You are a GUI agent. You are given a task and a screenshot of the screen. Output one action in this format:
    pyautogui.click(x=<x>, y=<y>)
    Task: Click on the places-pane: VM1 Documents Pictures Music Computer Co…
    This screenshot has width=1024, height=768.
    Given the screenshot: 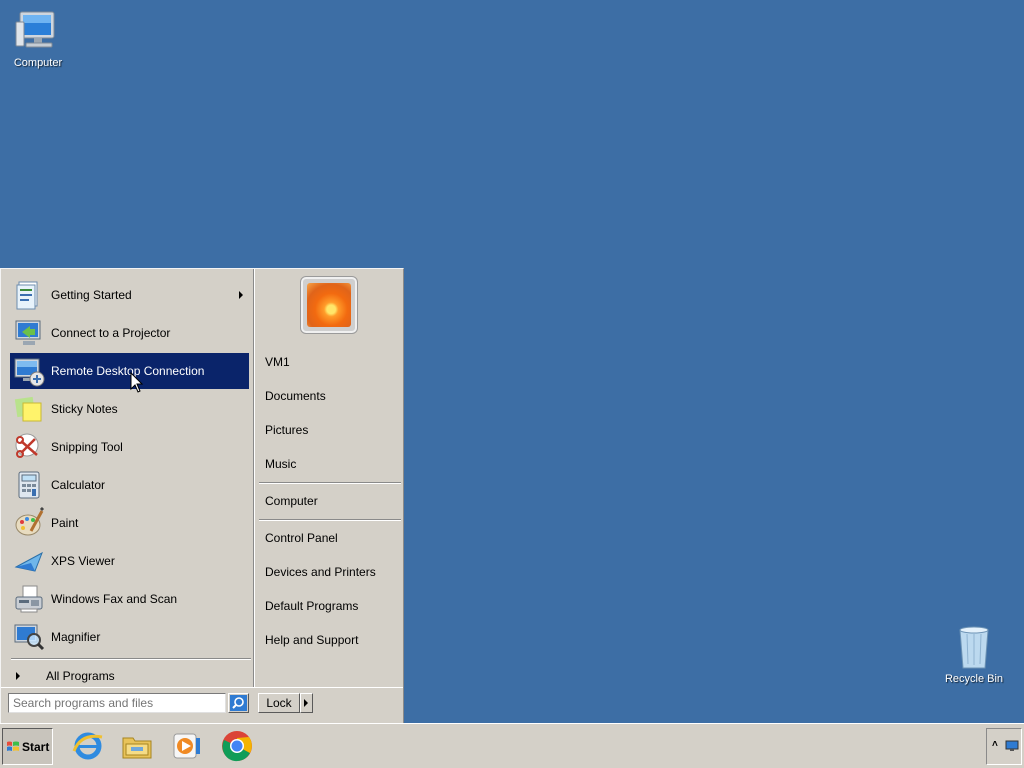 What is the action you would take?
    pyautogui.click(x=329, y=478)
    